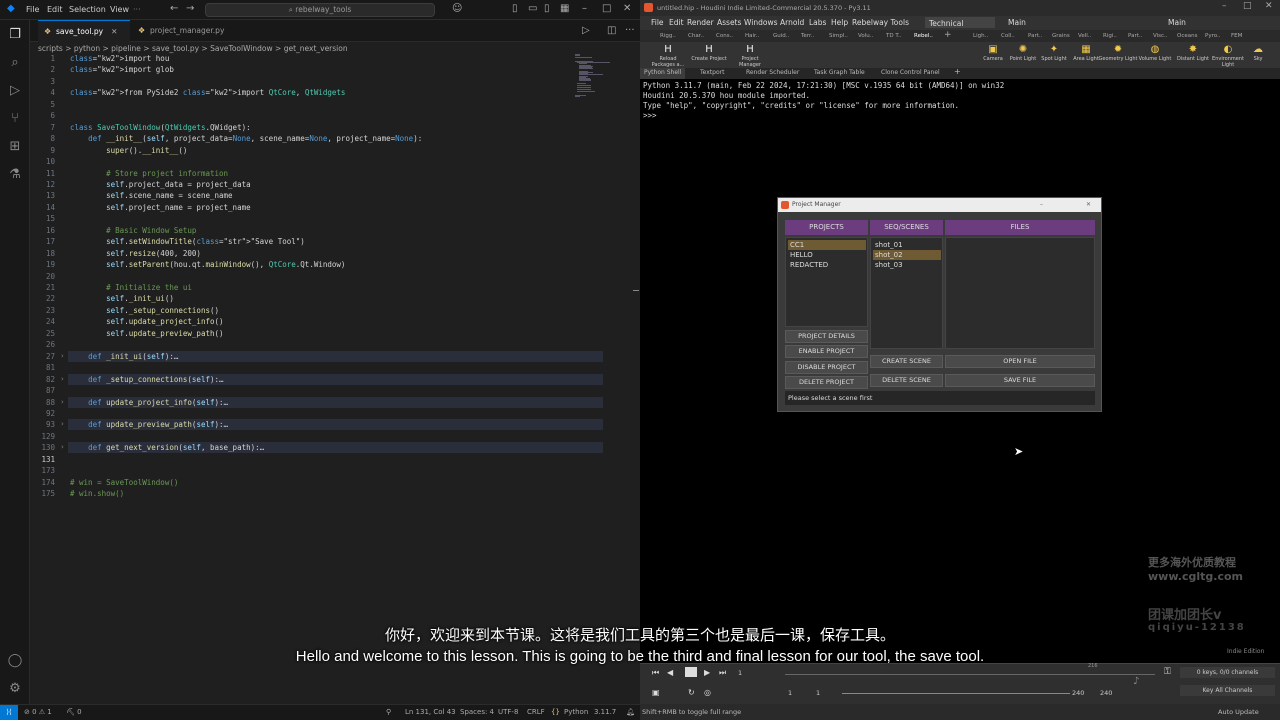 This screenshot has height=720, width=1280. I want to click on range-end: 240, so click(1106, 693).